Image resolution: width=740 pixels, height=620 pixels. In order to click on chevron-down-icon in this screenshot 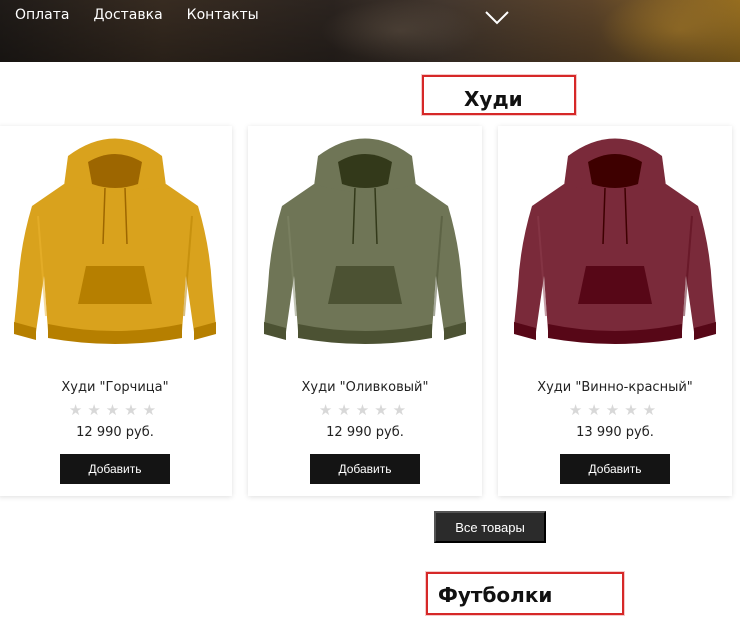, I will do `click(497, 18)`.